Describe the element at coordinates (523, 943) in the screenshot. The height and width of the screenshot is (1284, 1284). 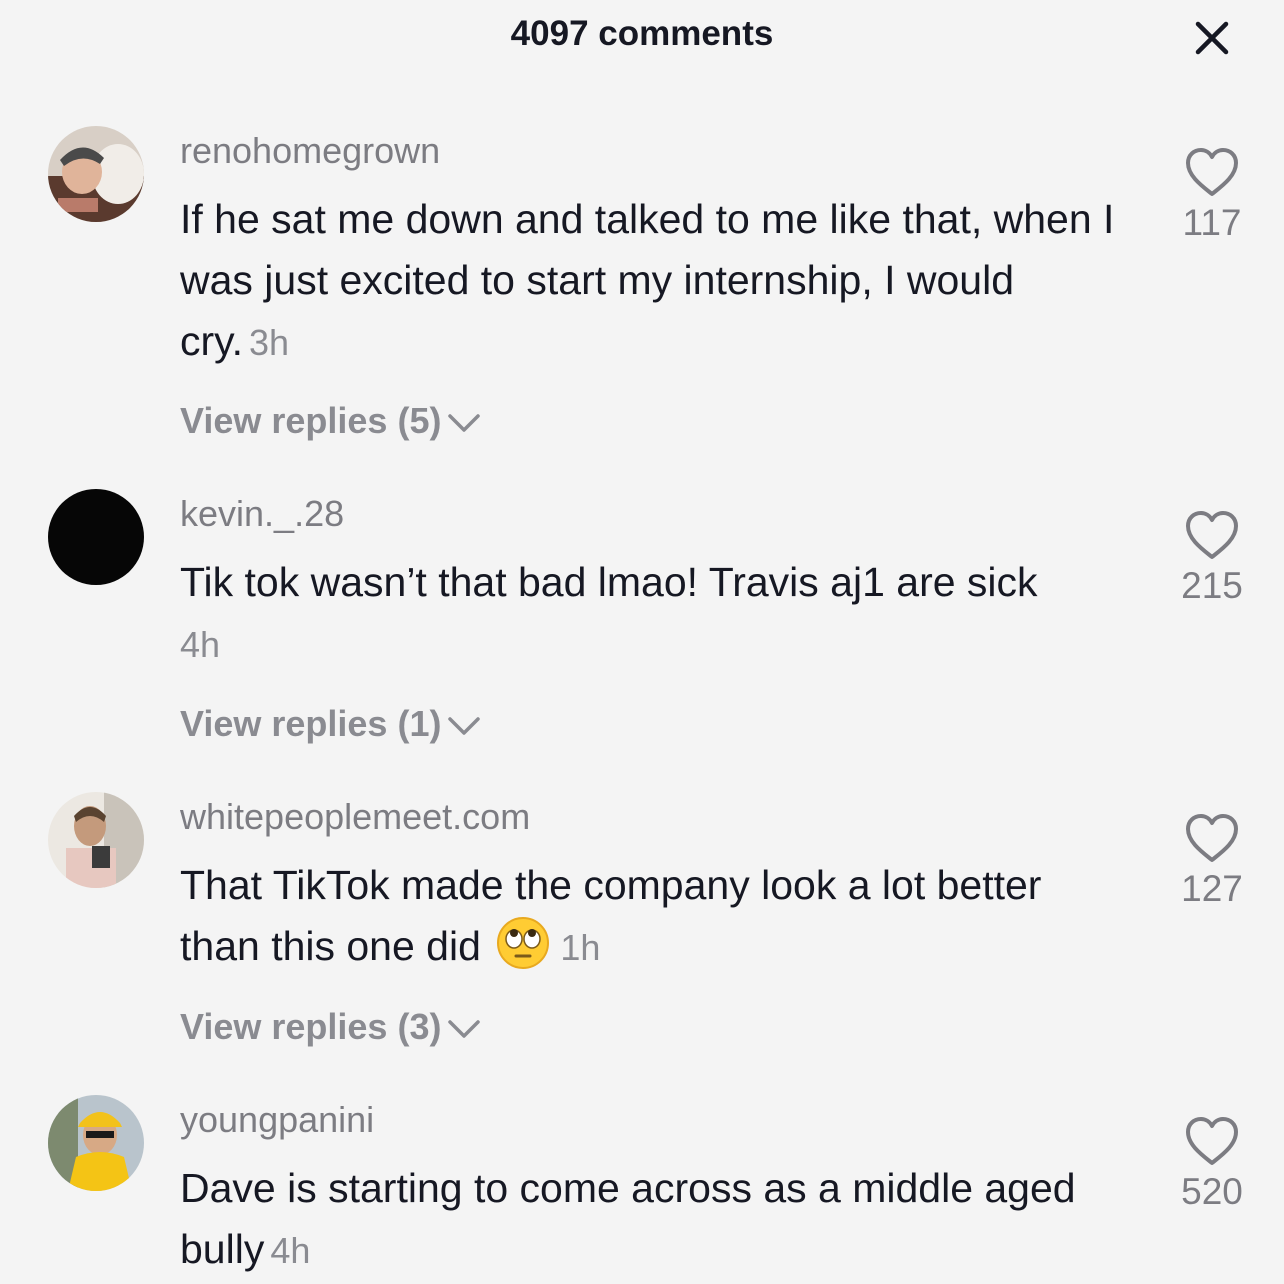
I see `rolling-eyes-emoji-icon` at that location.